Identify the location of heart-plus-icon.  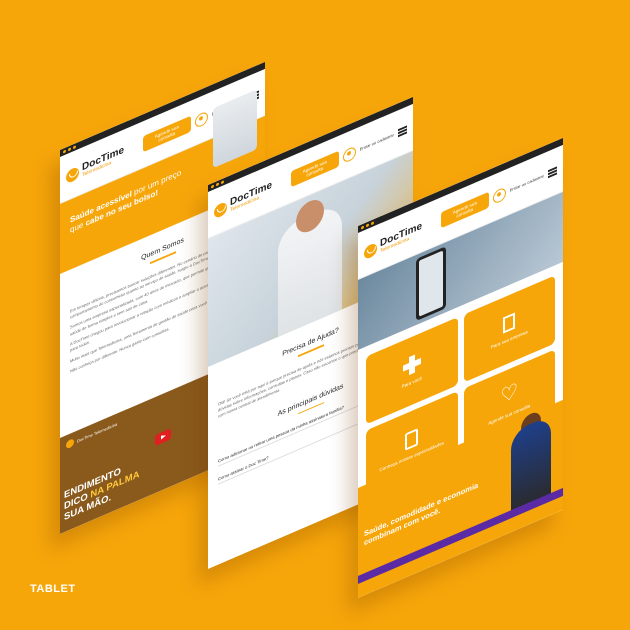
(509, 397).